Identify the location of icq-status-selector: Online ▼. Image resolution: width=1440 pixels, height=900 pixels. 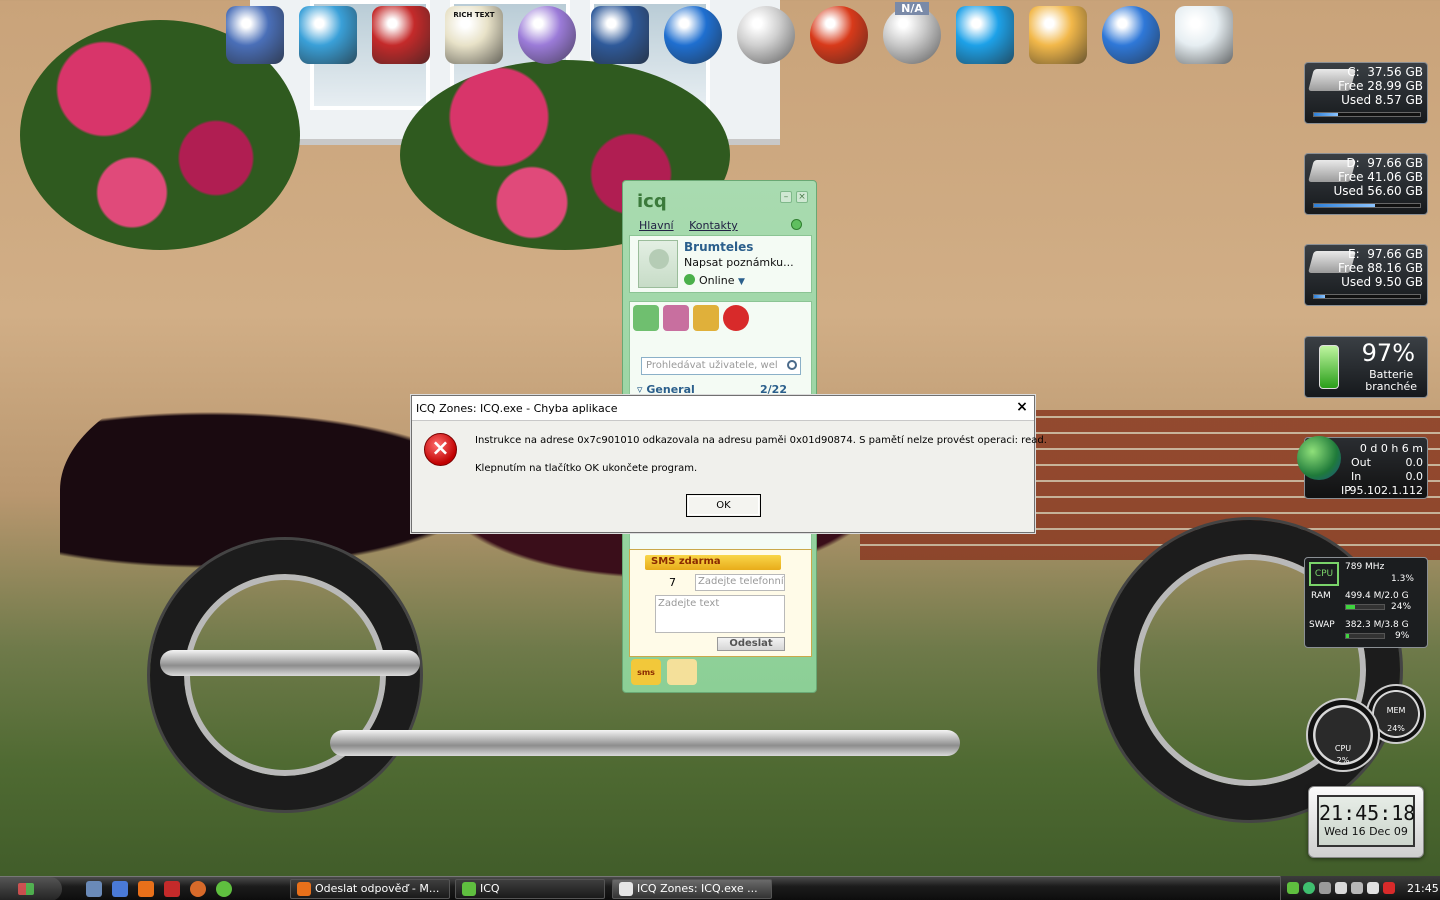
(714, 280).